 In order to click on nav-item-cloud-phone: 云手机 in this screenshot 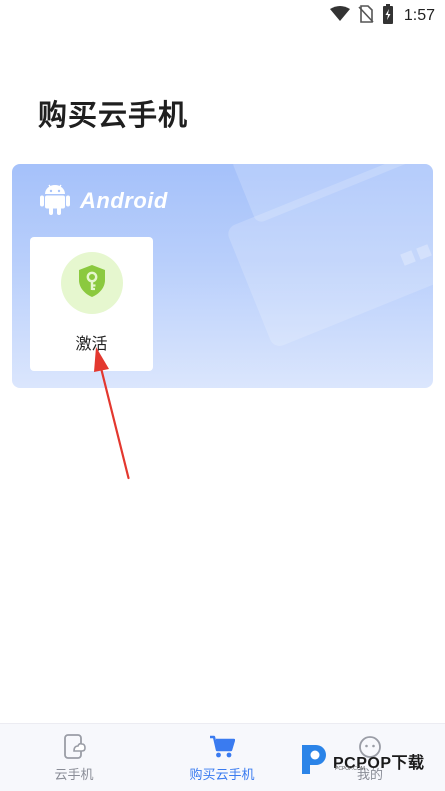, I will do `click(74, 757)`.